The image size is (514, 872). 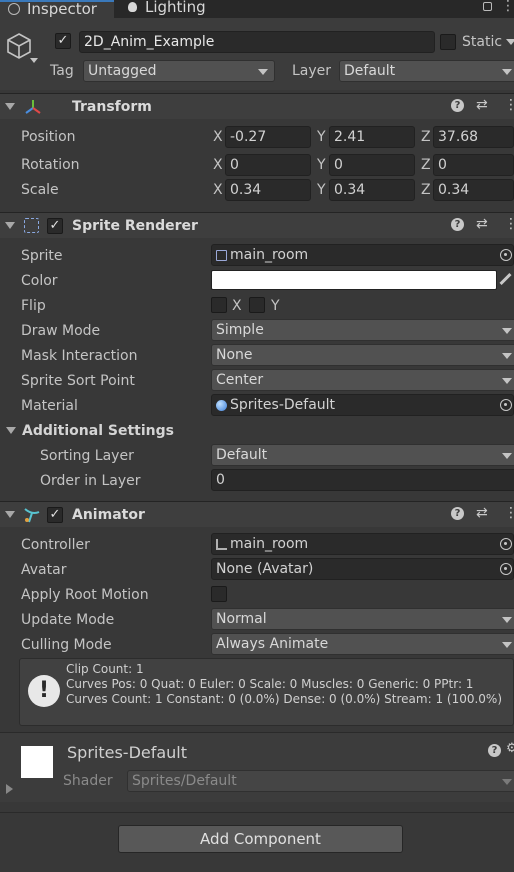 What do you see at coordinates (55, 545) in the screenshot?
I see `controller-label: Controller` at bounding box center [55, 545].